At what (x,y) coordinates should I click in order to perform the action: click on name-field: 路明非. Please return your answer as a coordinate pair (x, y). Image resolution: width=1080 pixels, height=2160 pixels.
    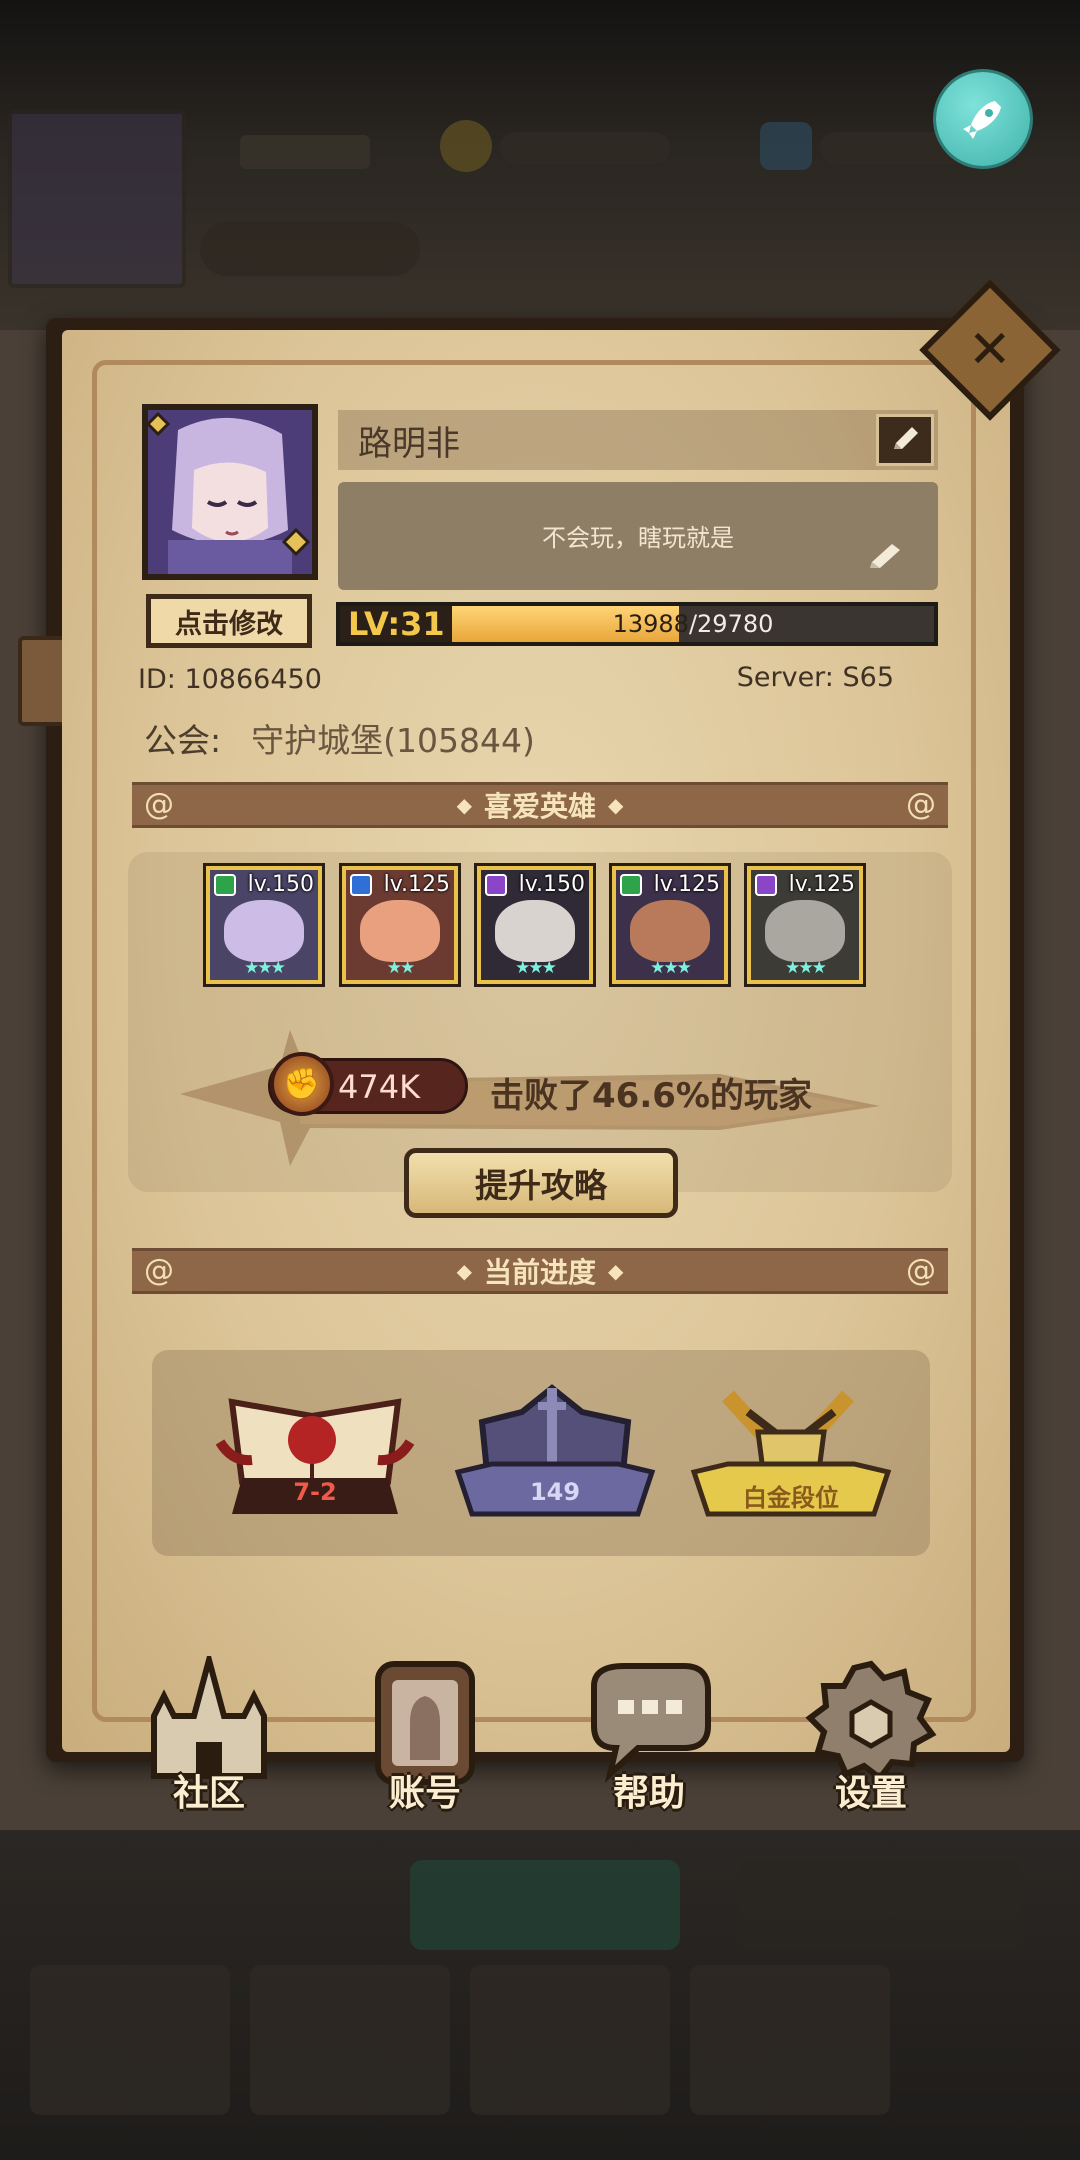
    Looking at the image, I should click on (638, 440).